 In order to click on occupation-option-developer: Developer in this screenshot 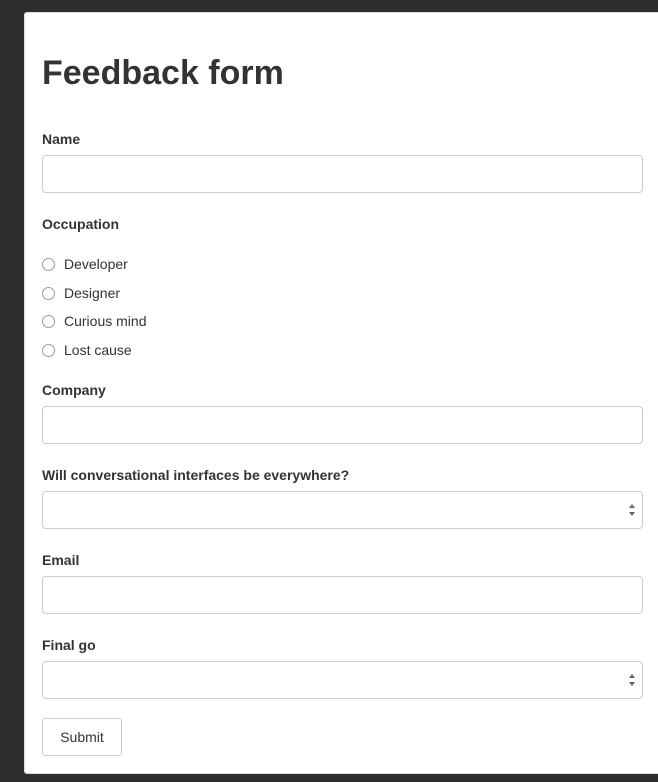, I will do `click(85, 264)`.